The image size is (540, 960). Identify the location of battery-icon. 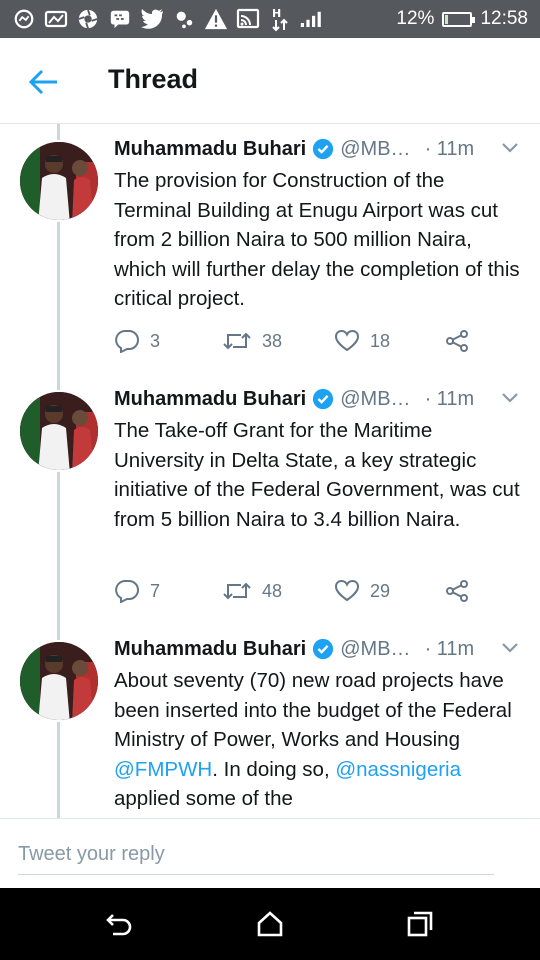
(459, 19).